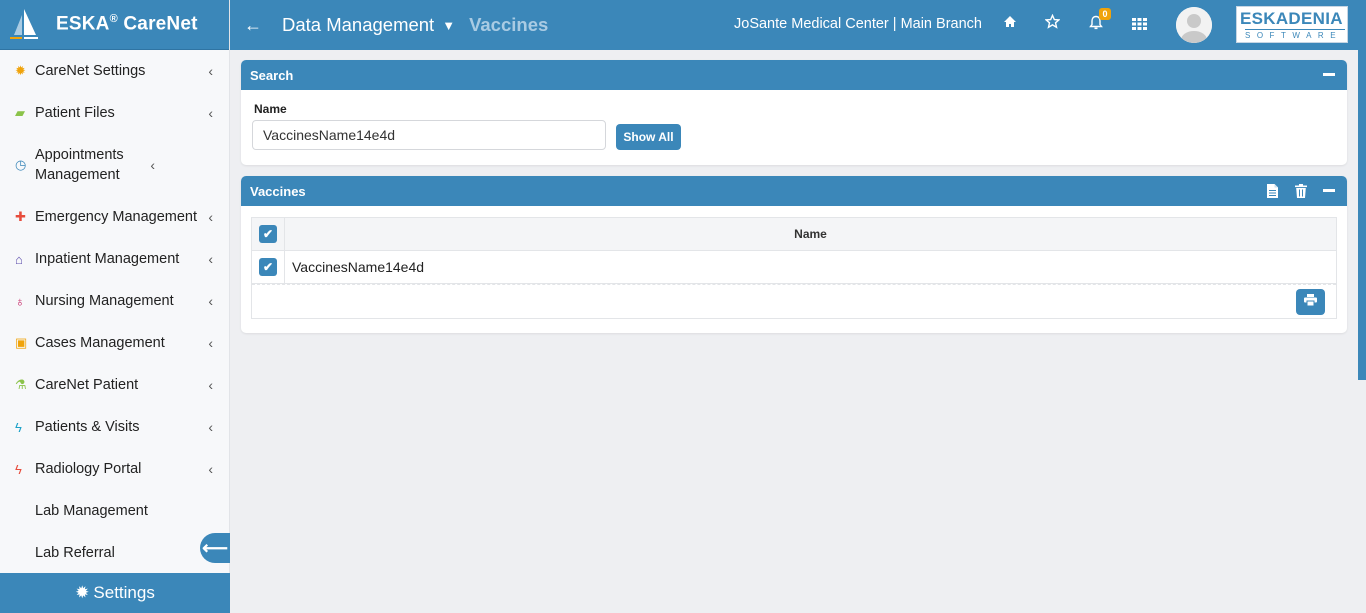  I want to click on search-panel-title: Search, so click(272, 75).